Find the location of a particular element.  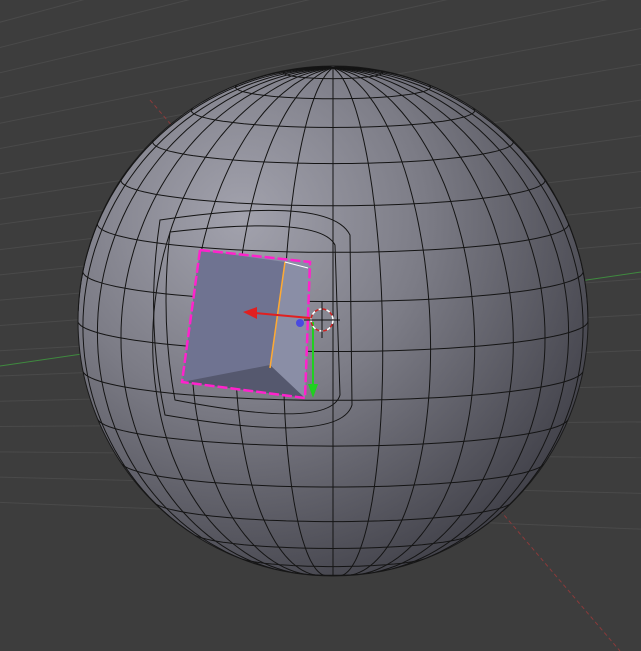

z-handle-icon is located at coordinates (300, 323).